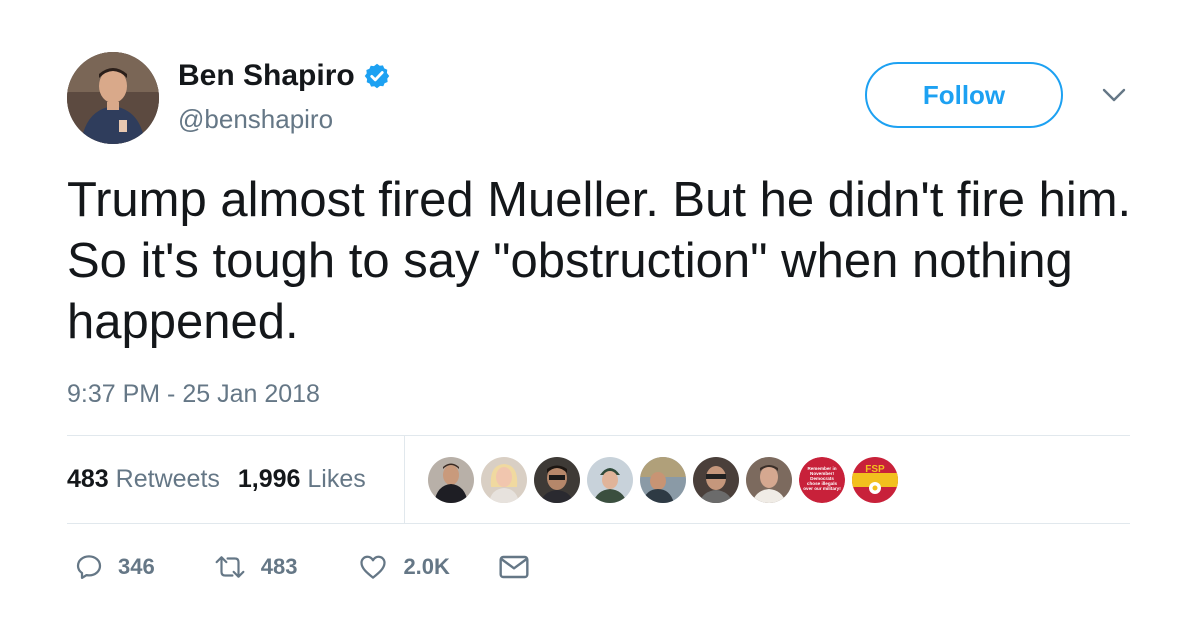  What do you see at coordinates (113, 98) in the screenshot?
I see `author-avatar` at bounding box center [113, 98].